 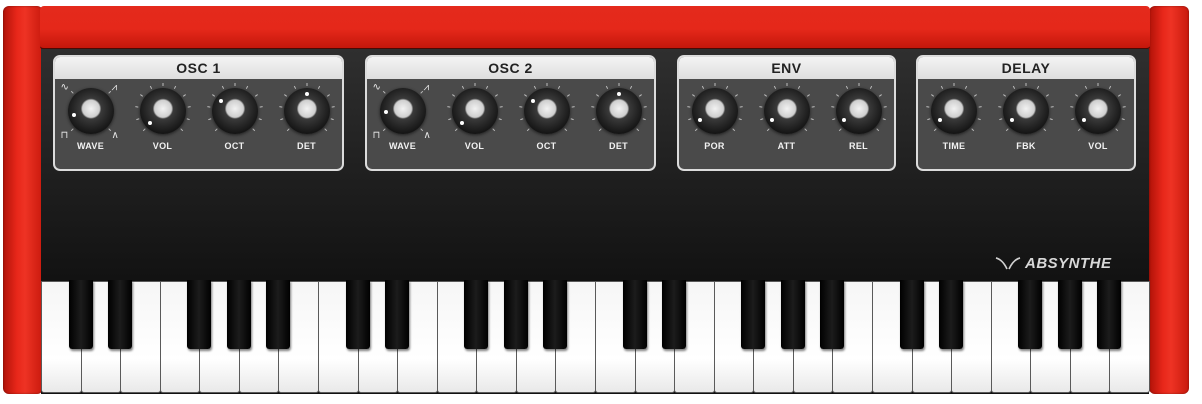 I want to click on knob-rel: REL, so click(x=859, y=125).